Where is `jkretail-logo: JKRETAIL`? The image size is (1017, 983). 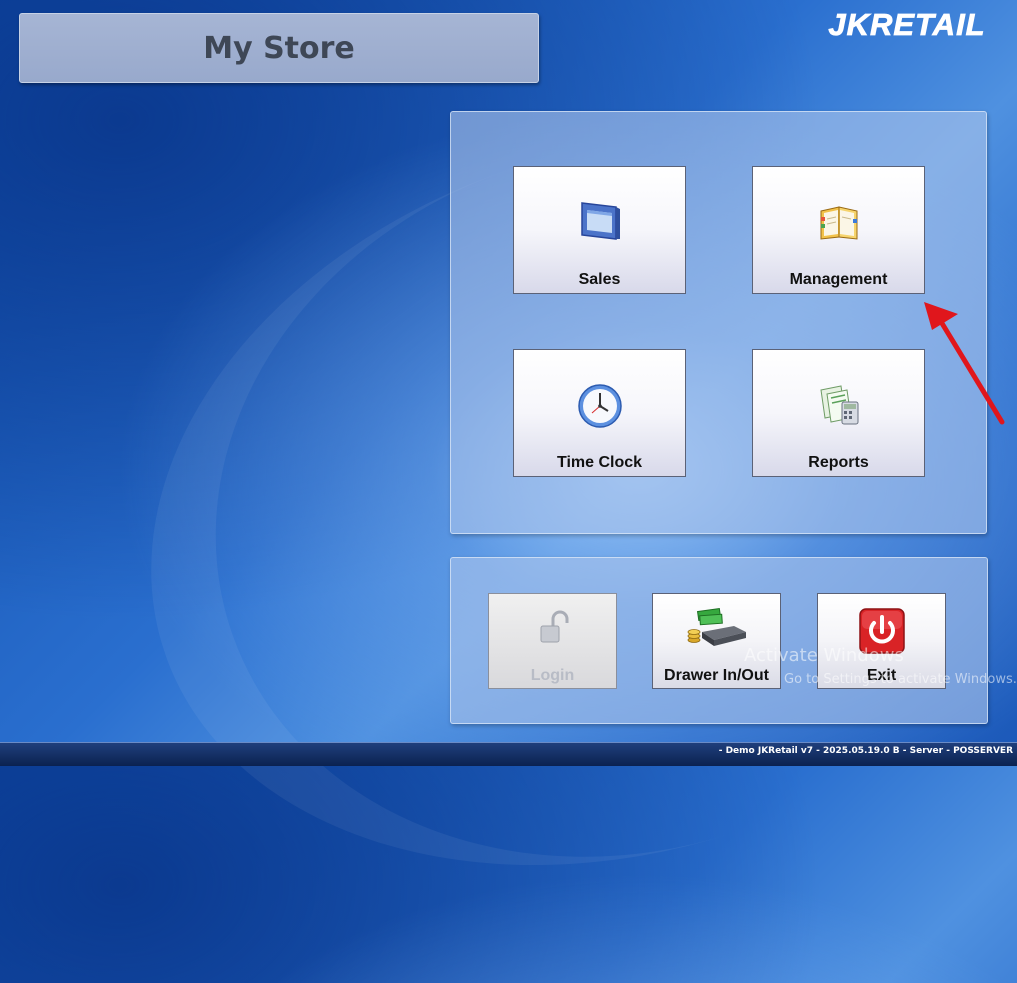 jkretail-logo: JKRETAIL is located at coordinates (906, 25).